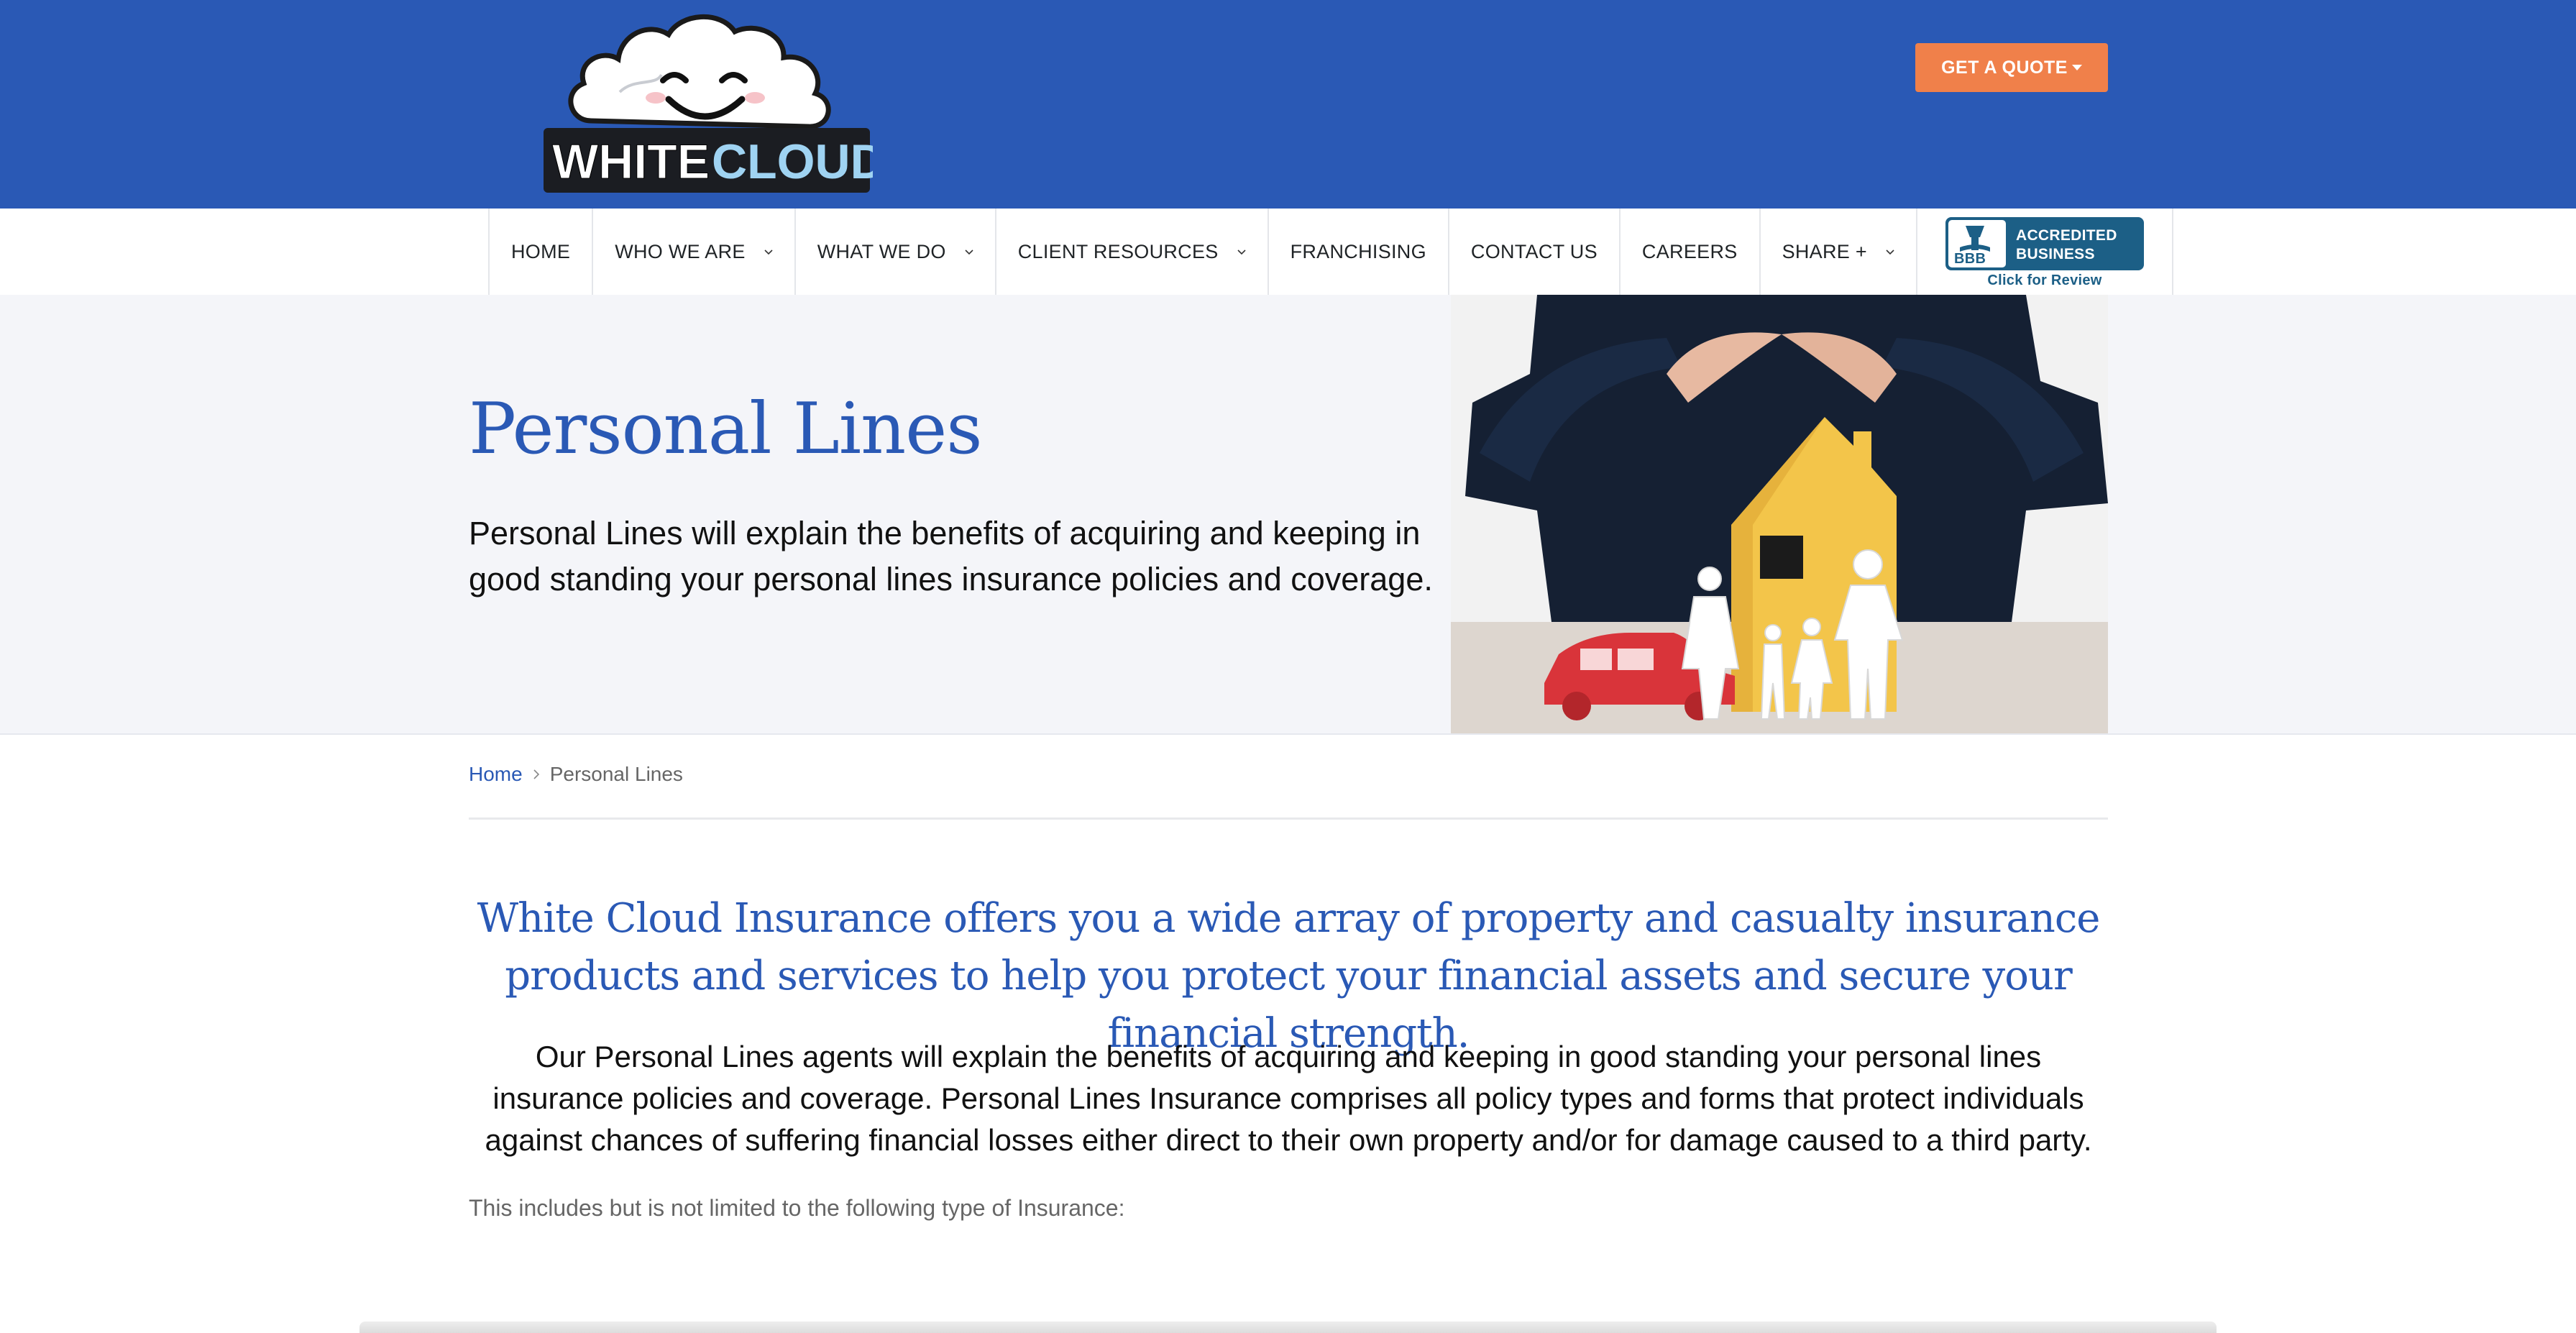 This screenshot has width=2576, height=1333. What do you see at coordinates (882, 251) in the screenshot?
I see `nav-item-label: WHAT WE DO` at bounding box center [882, 251].